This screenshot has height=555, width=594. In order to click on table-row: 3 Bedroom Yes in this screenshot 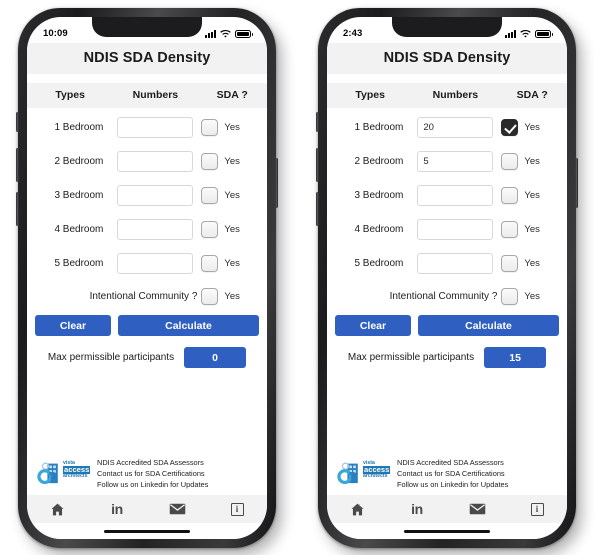, I will do `click(147, 195)`.